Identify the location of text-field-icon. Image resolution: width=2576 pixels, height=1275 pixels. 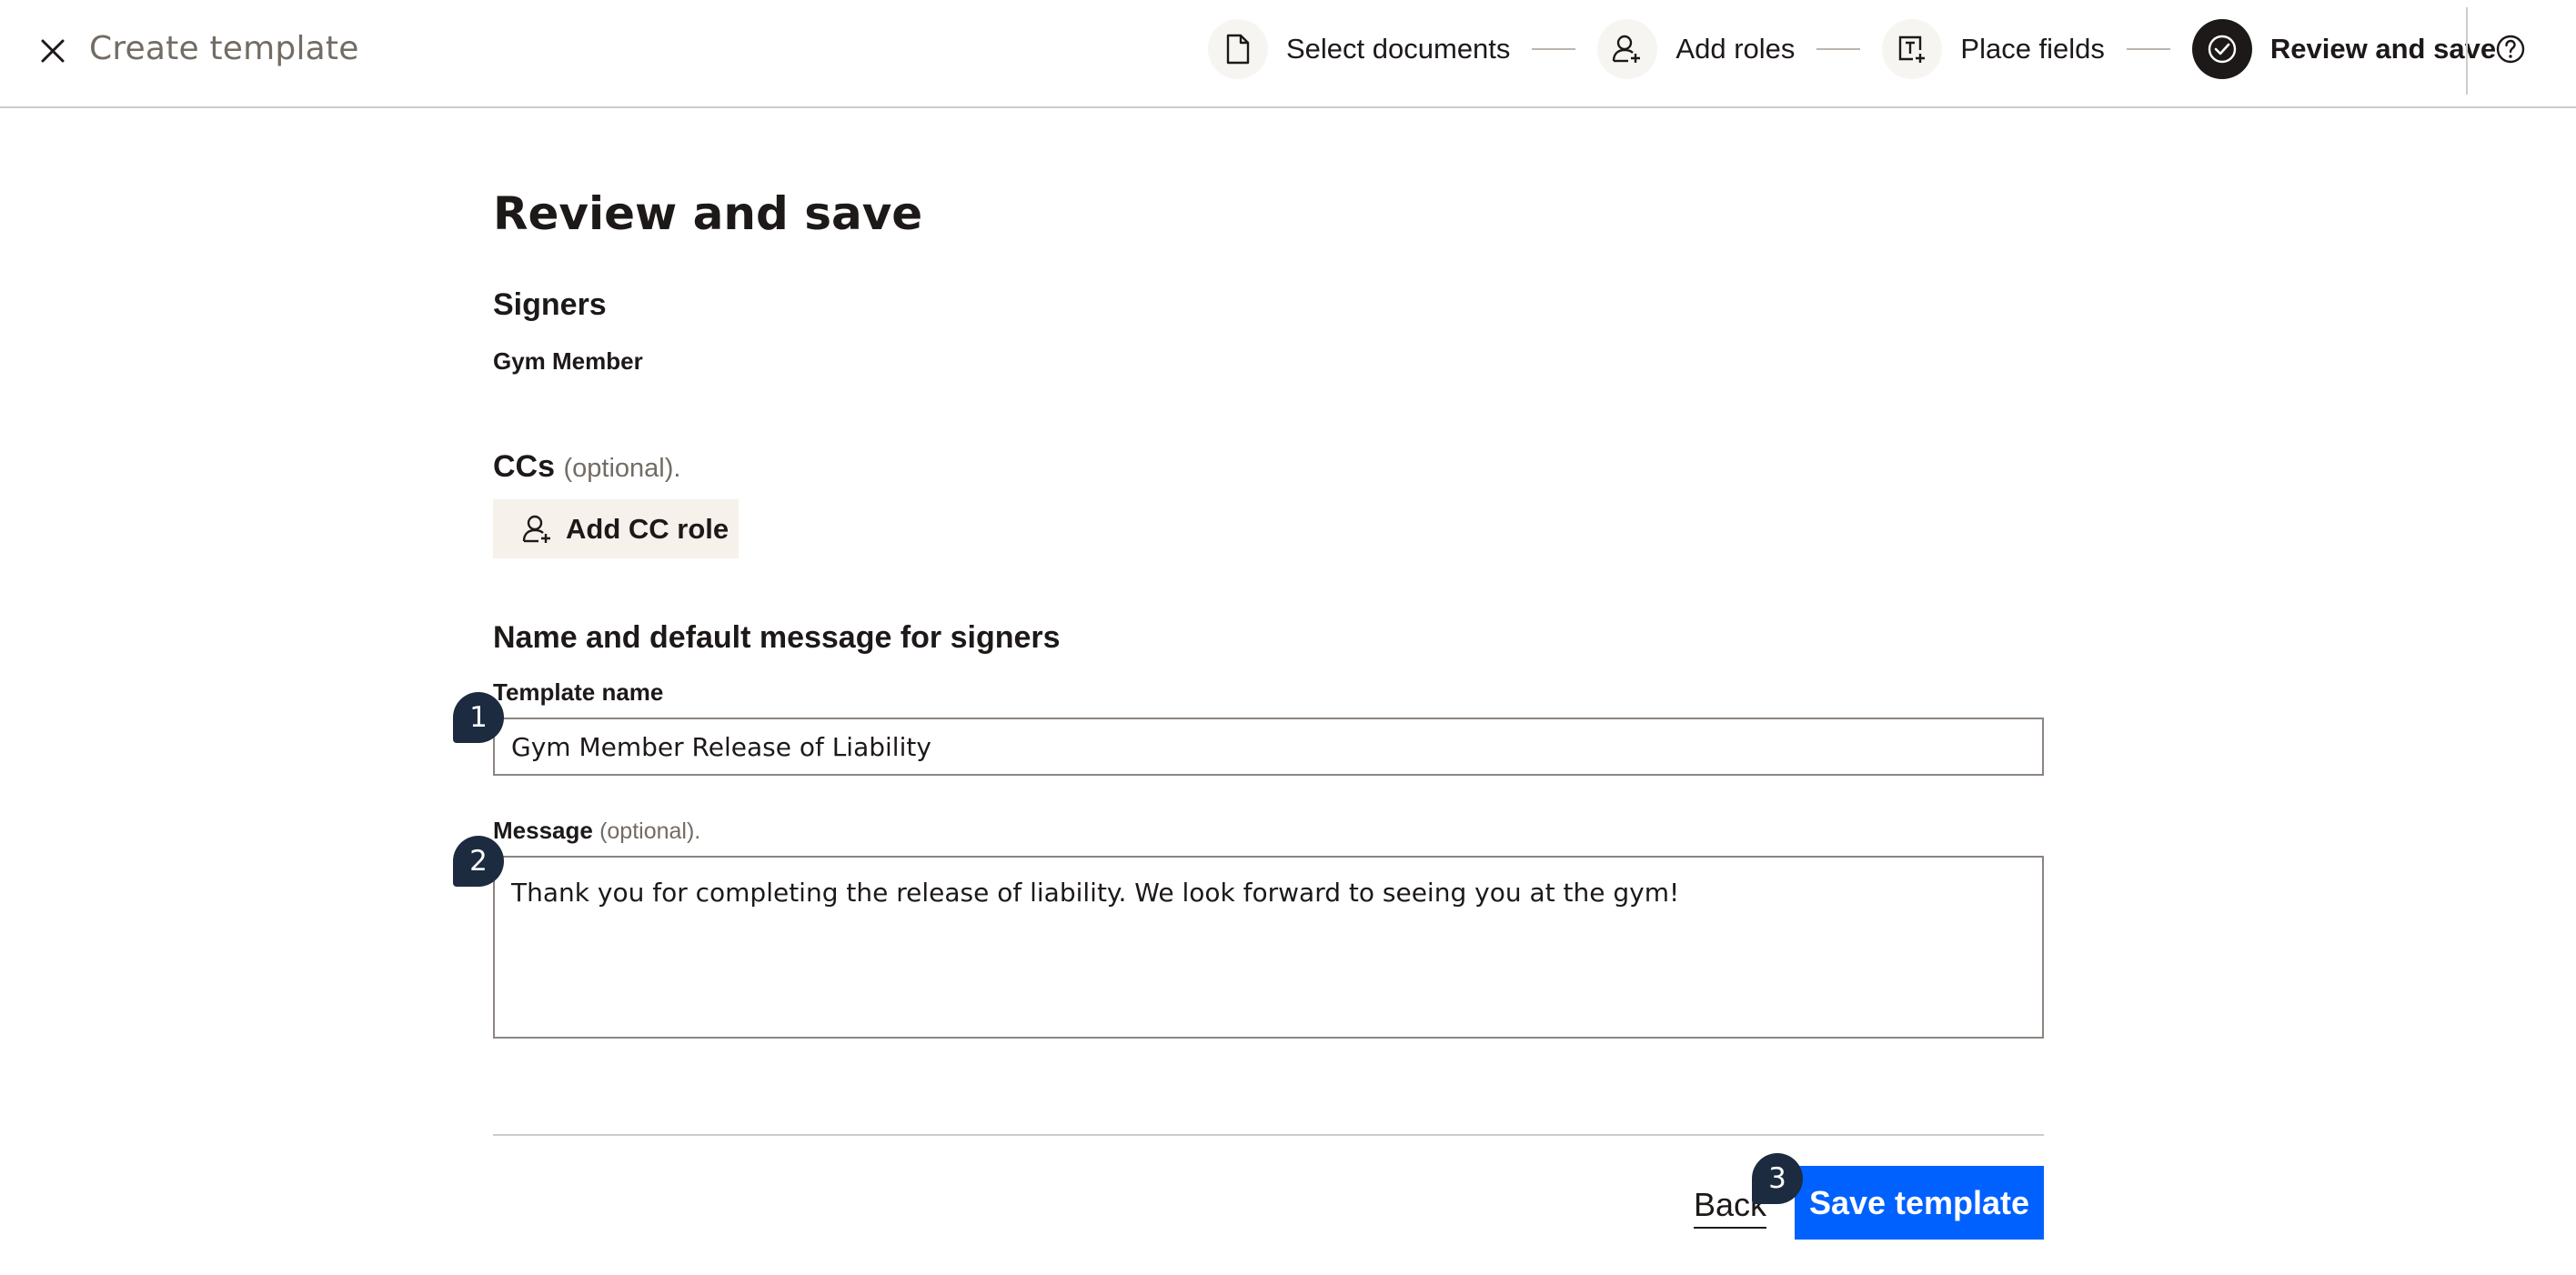
(1912, 49).